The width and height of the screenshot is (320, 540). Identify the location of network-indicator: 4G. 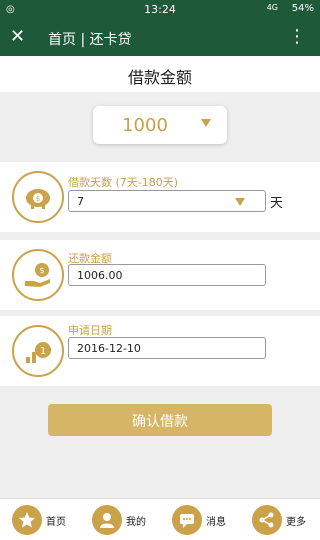
(272, 7).